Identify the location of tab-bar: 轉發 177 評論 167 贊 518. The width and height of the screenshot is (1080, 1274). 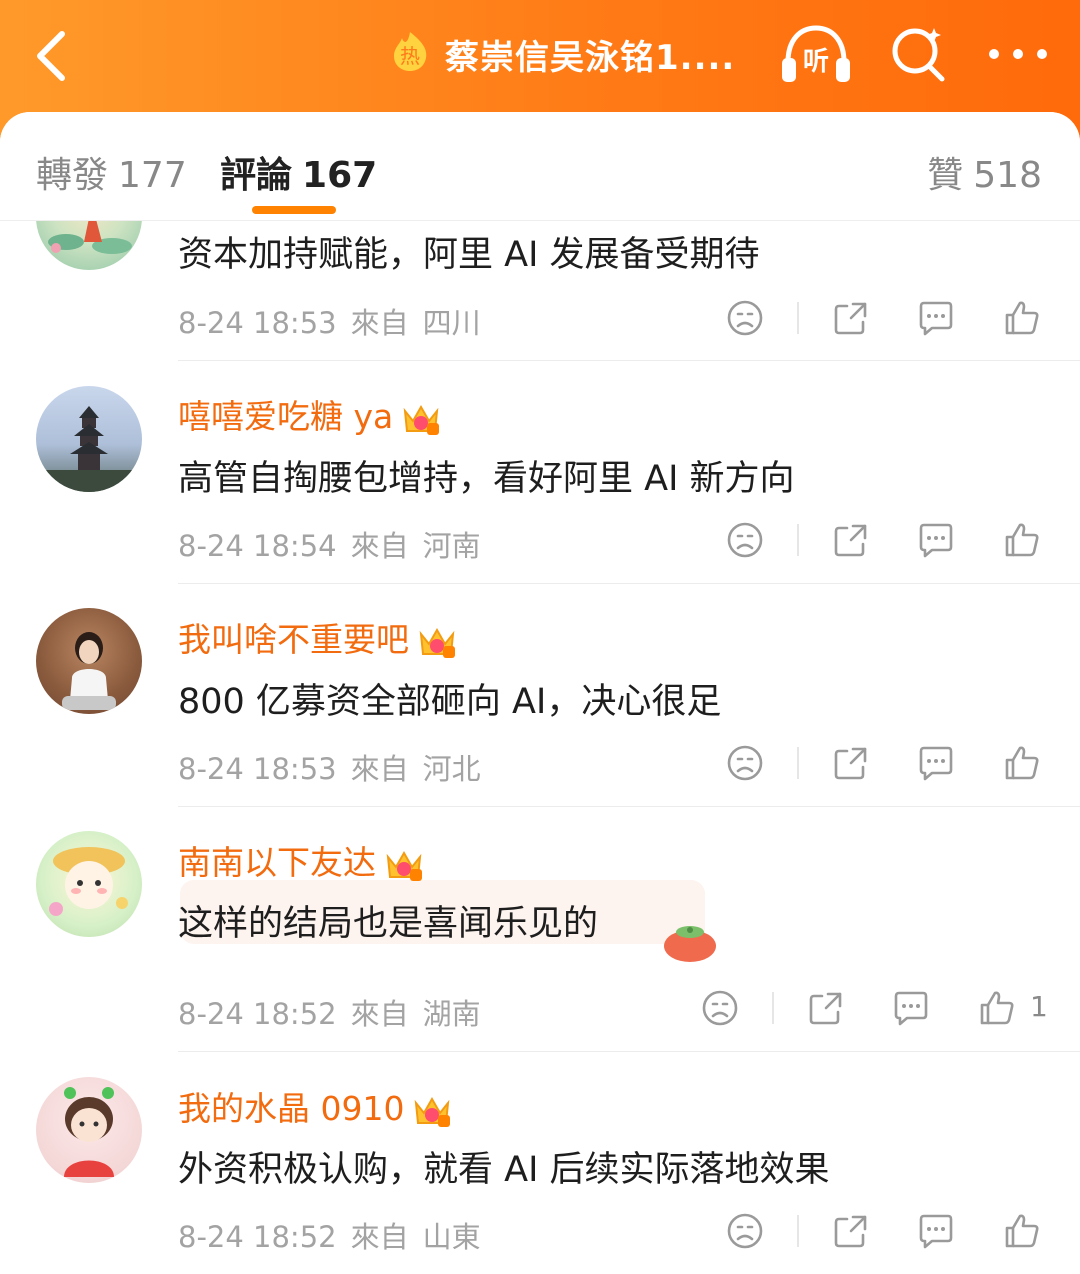
(540, 166).